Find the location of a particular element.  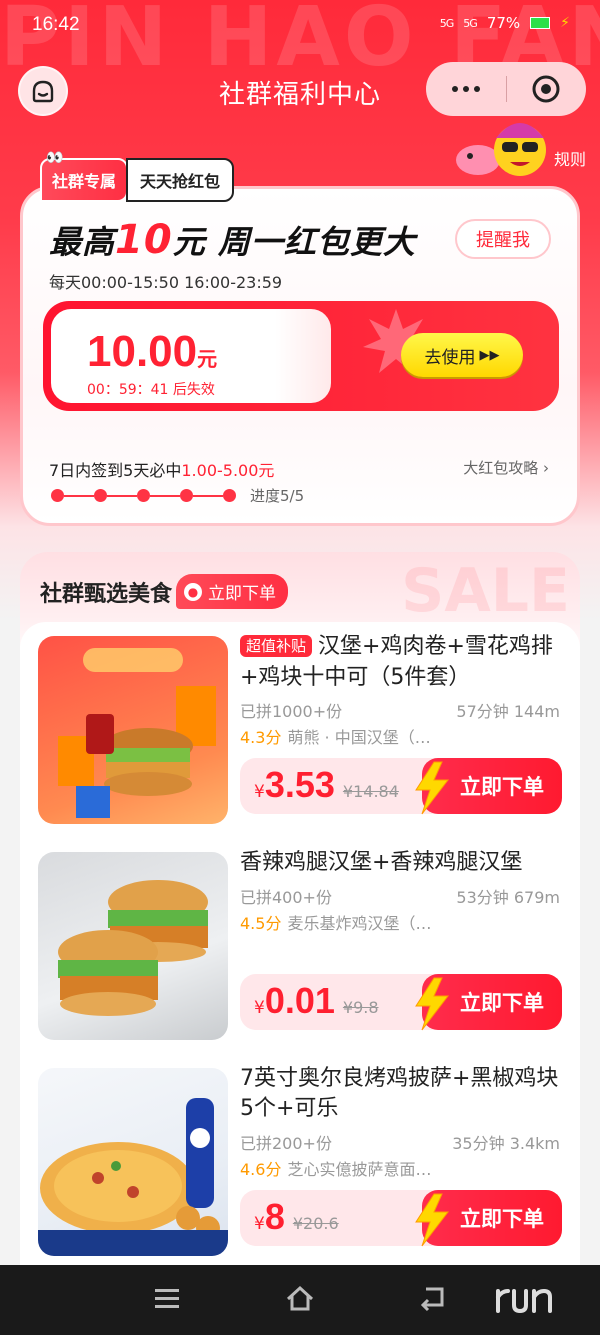

food-image-chicken-burgers is located at coordinates (133, 946).